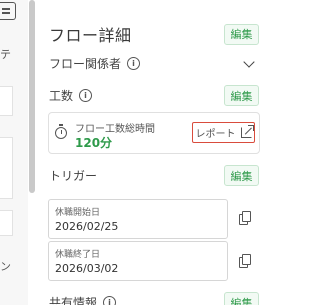  What do you see at coordinates (85, 64) in the screenshot?
I see `related-label: フロー関係者` at bounding box center [85, 64].